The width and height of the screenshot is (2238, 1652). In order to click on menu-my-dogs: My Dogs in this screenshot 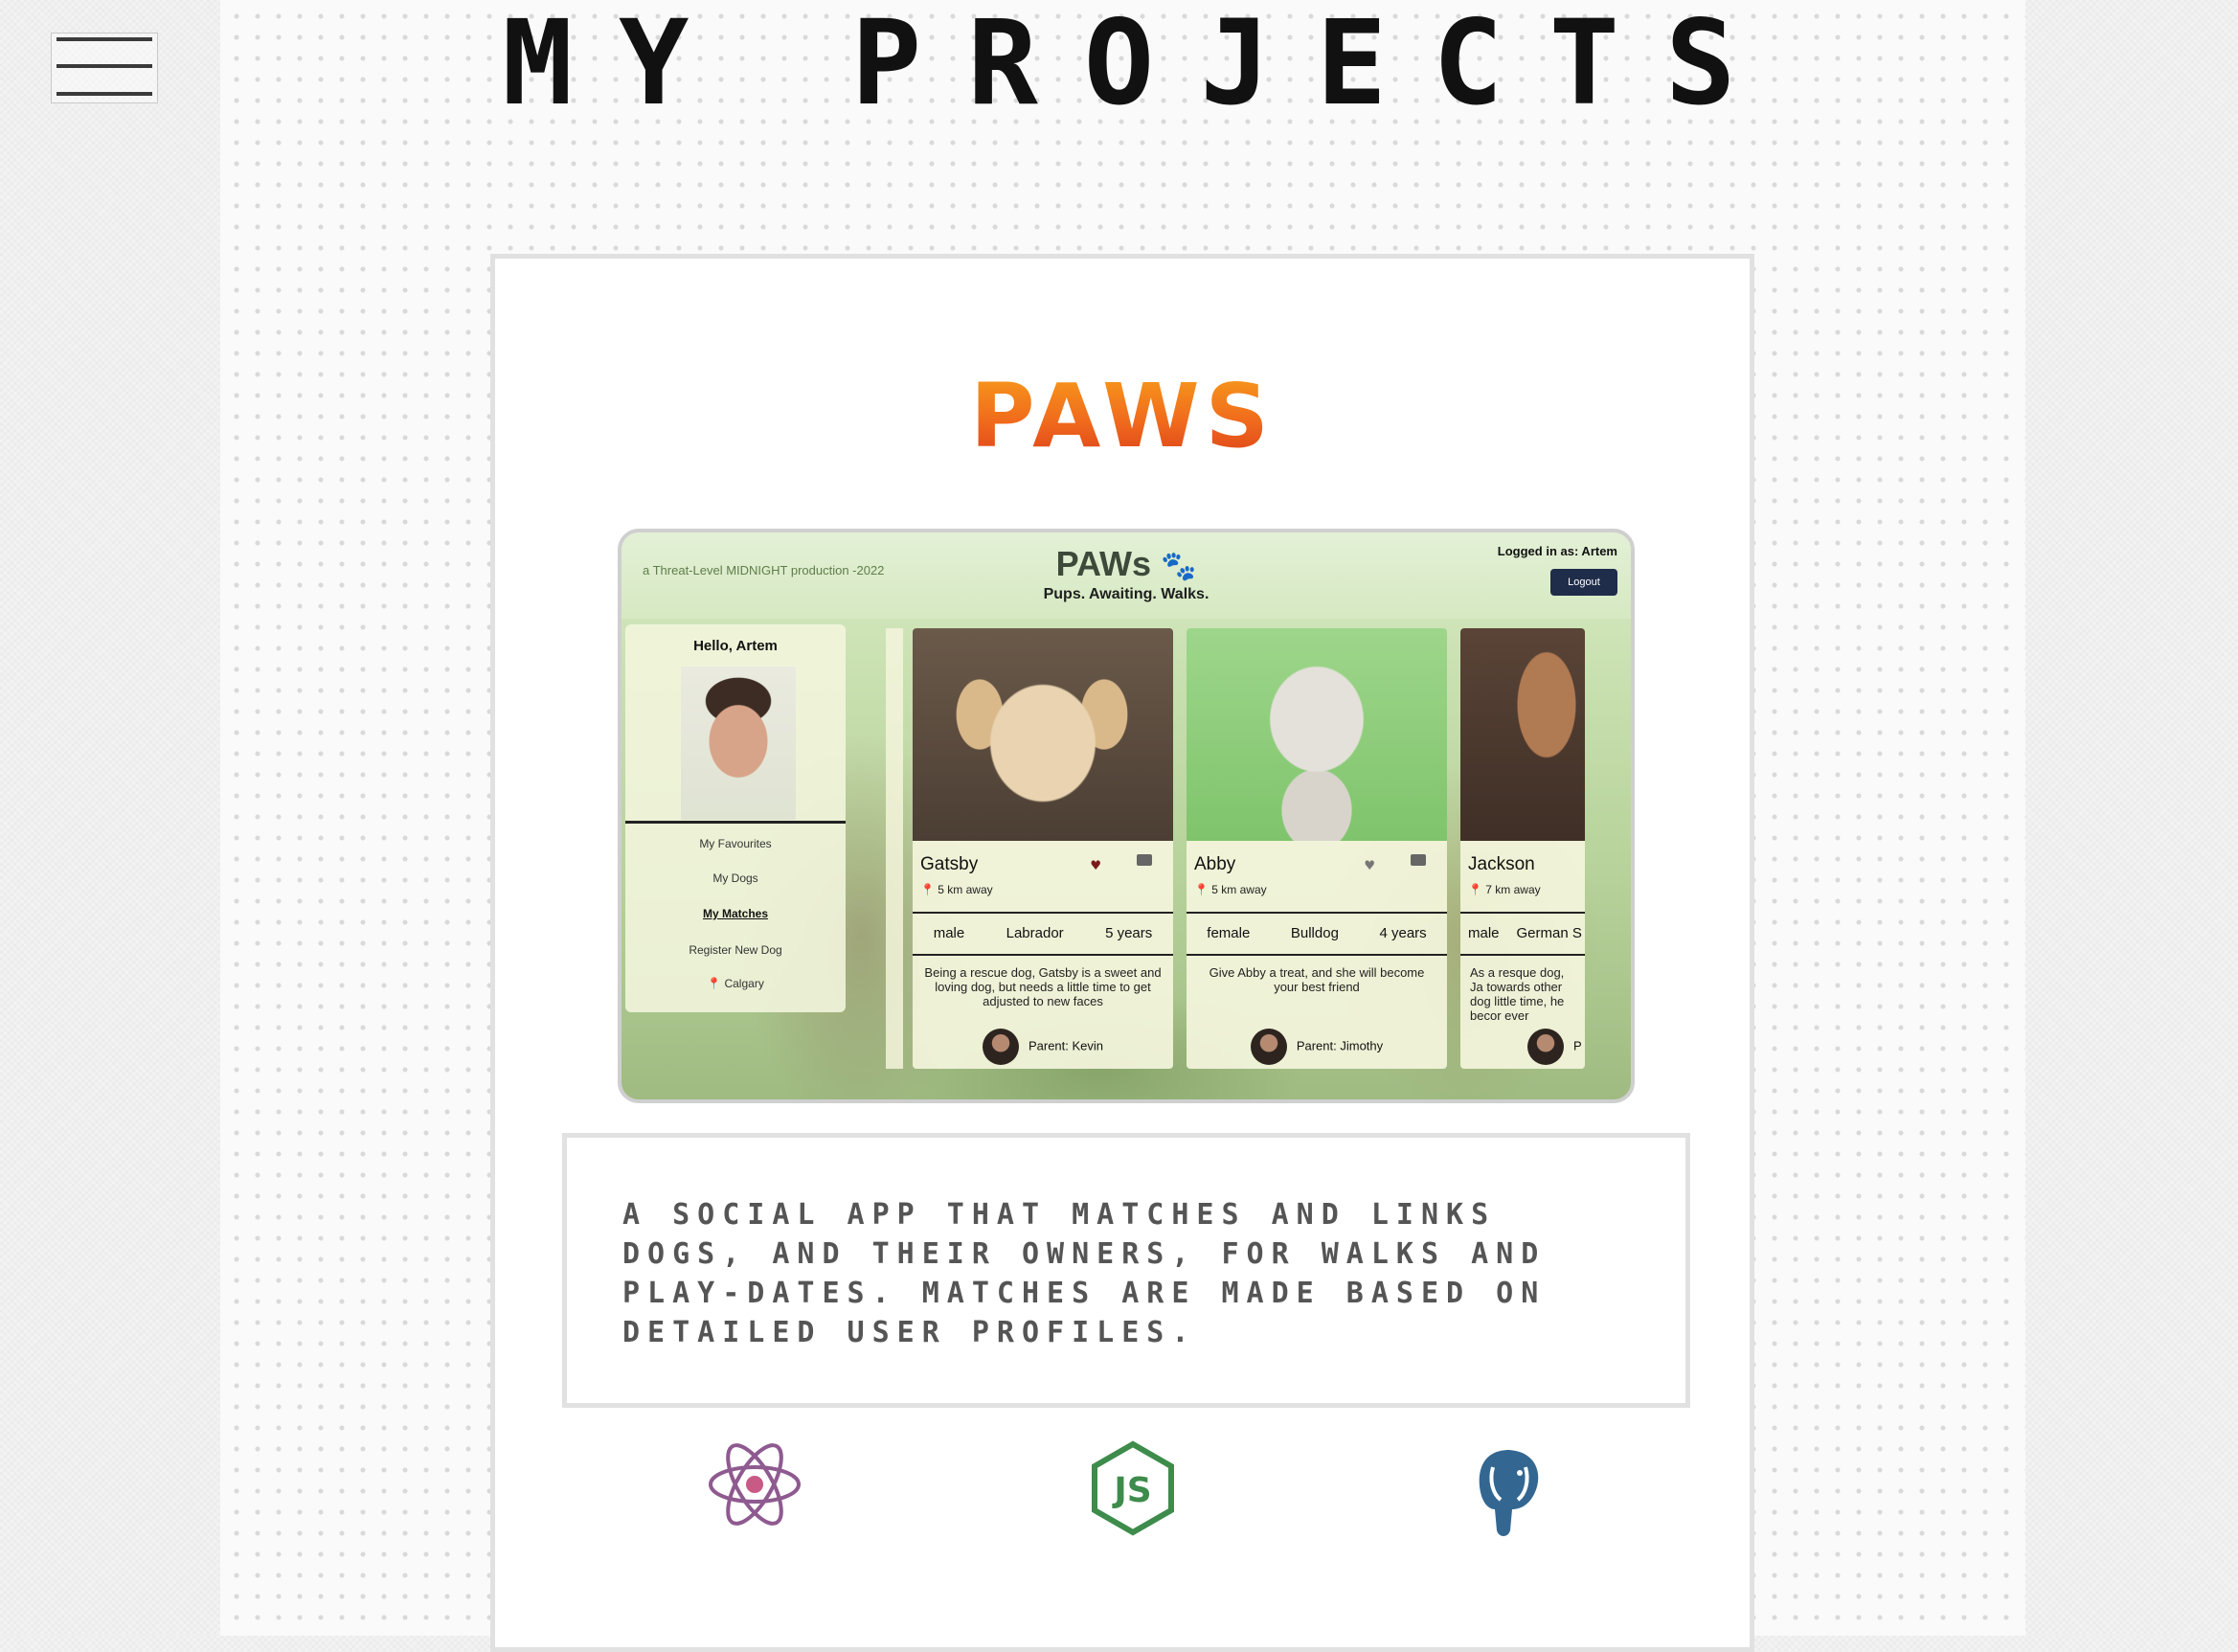, I will do `click(735, 878)`.